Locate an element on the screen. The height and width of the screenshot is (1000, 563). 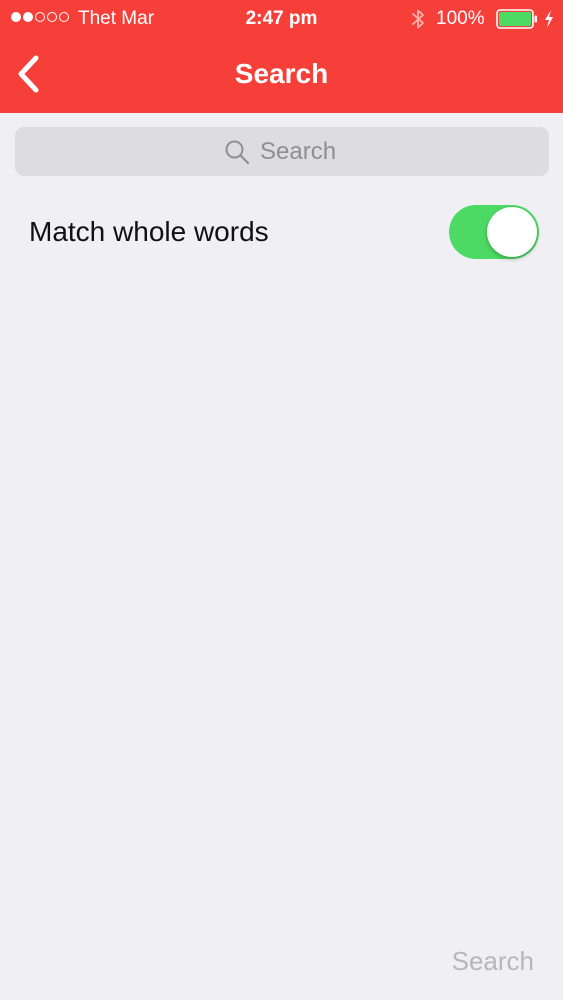
match-whole-words-toggle is located at coordinates (494, 232).